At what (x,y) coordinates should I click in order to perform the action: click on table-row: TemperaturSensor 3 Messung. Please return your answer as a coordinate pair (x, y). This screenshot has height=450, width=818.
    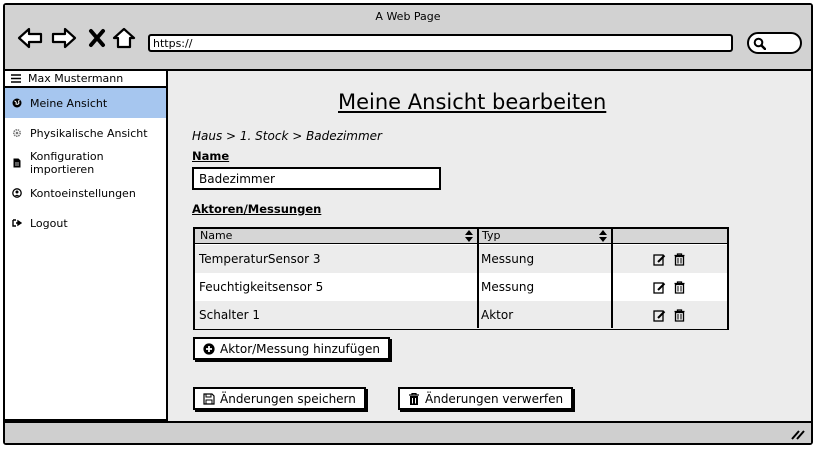
    Looking at the image, I should click on (461, 259).